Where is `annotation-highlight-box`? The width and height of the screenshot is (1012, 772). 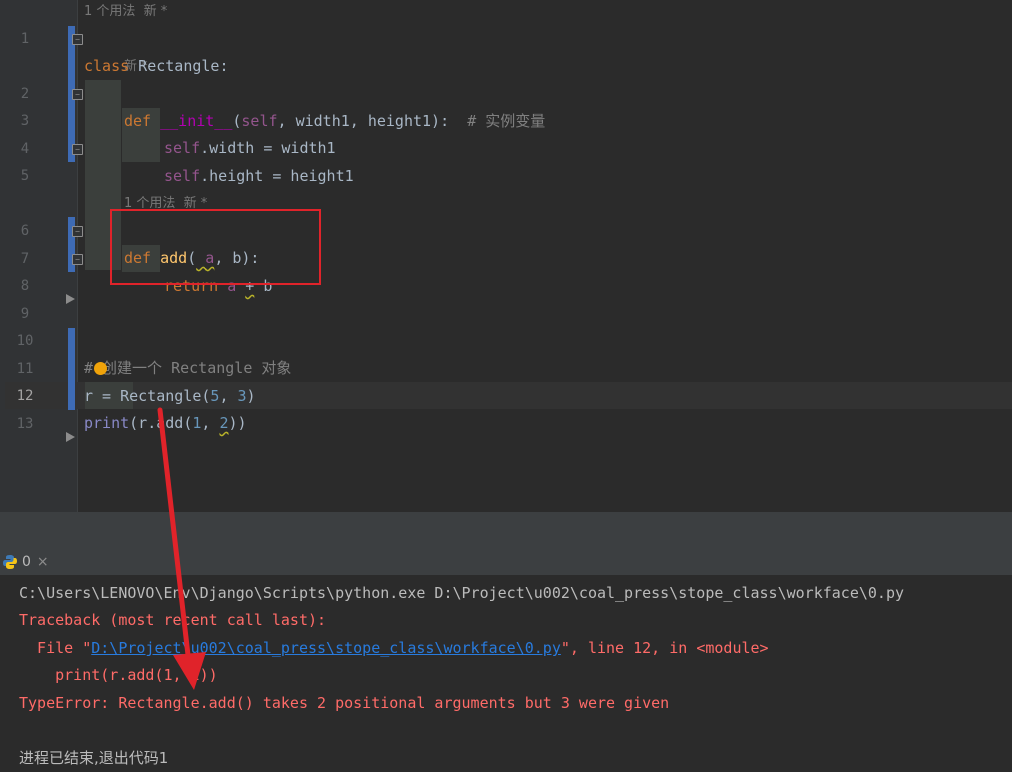
annotation-highlight-box is located at coordinates (215, 247).